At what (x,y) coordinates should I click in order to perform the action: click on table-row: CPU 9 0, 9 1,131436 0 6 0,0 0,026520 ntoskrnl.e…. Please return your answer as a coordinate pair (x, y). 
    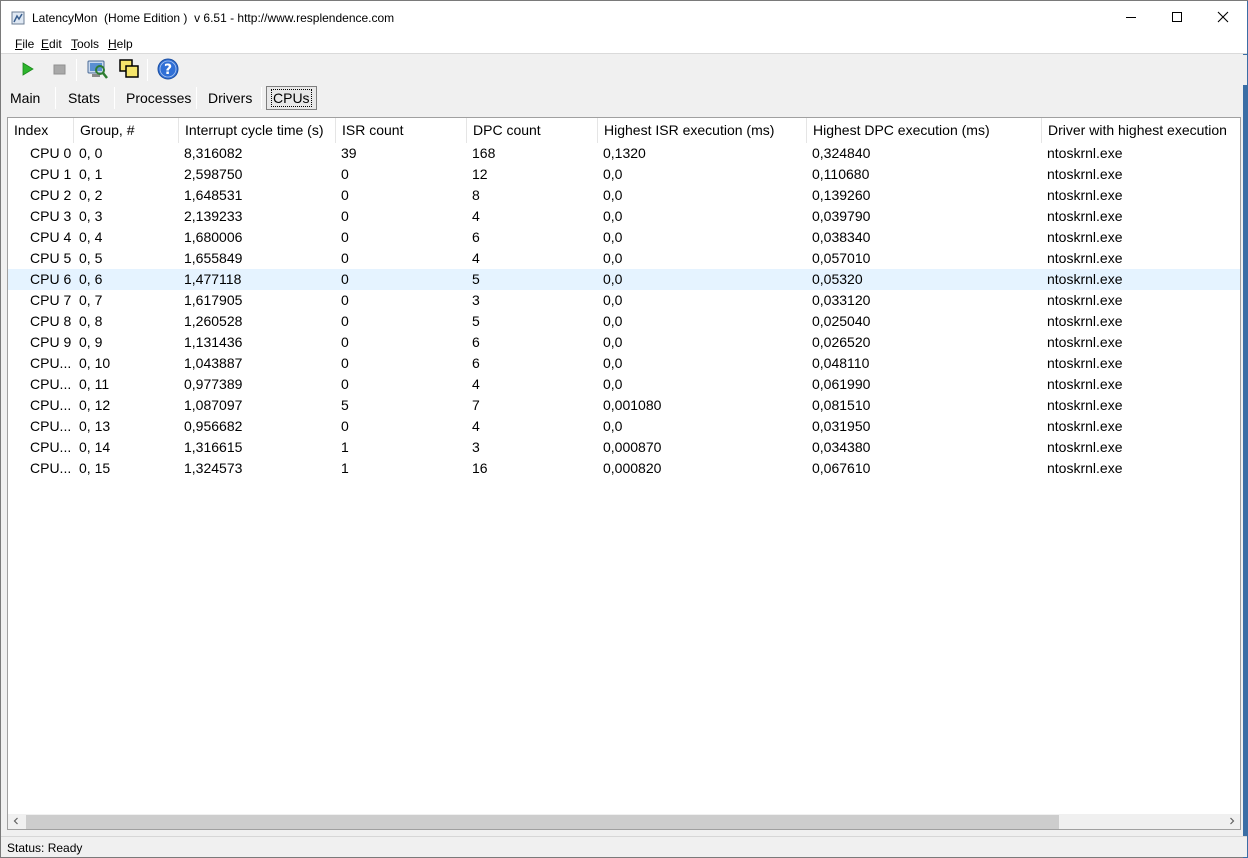
    Looking at the image, I should click on (624, 342).